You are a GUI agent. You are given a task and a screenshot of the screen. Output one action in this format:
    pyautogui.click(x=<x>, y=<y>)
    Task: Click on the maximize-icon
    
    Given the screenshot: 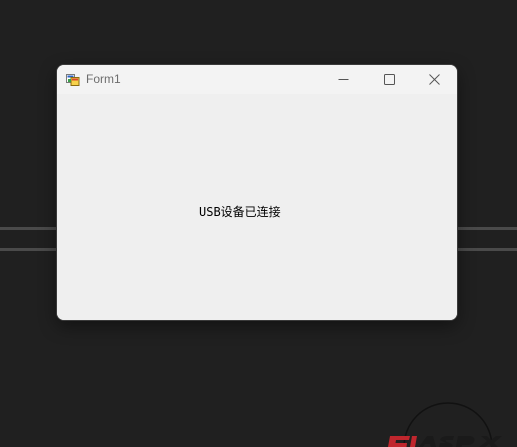 What is the action you would take?
    pyautogui.click(x=389, y=79)
    